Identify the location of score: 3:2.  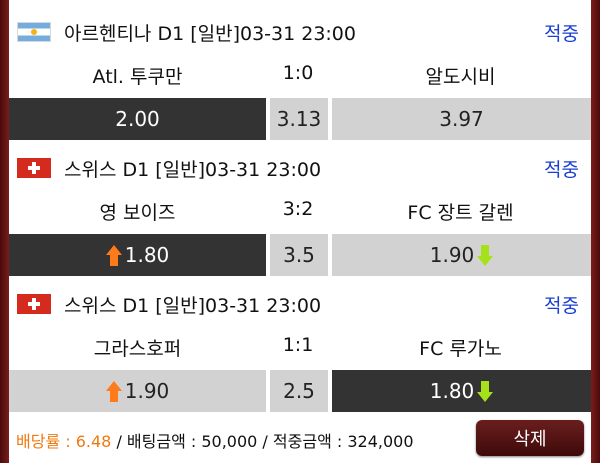
(298, 209).